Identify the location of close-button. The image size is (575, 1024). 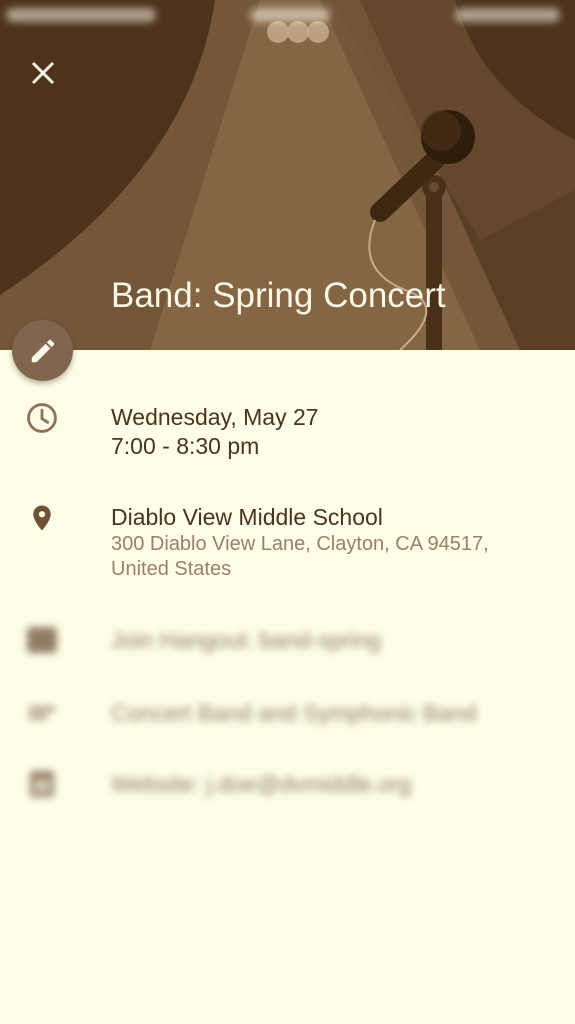
(43, 73).